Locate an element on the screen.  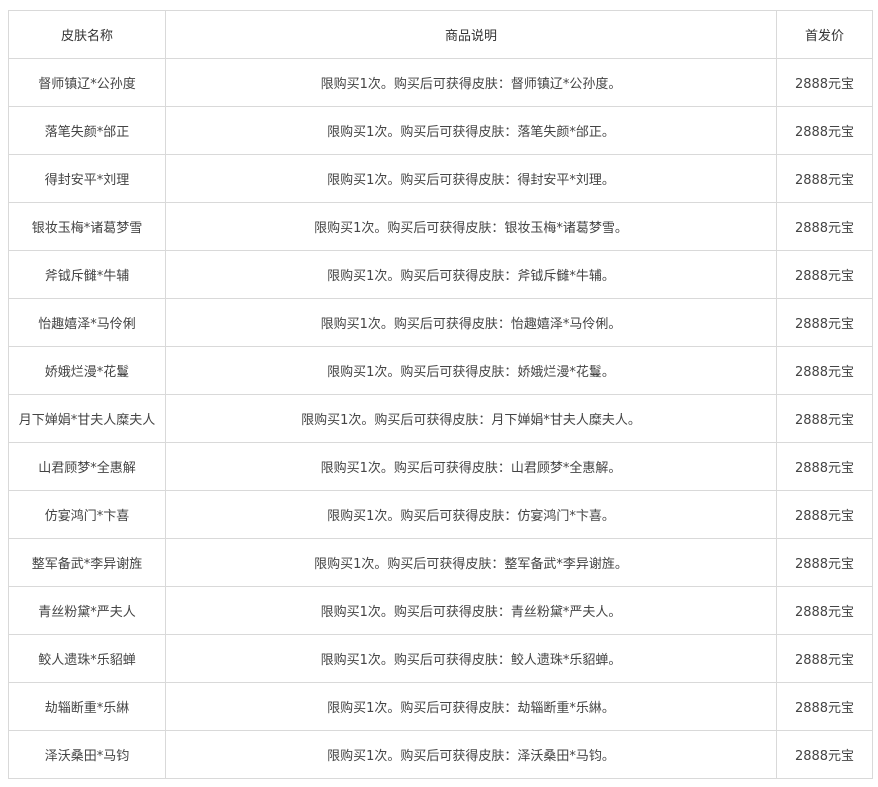
description-cell: 限购买1次。购买后可获得皮肤：山君顾梦*全惠解。 is located at coordinates (471, 466).